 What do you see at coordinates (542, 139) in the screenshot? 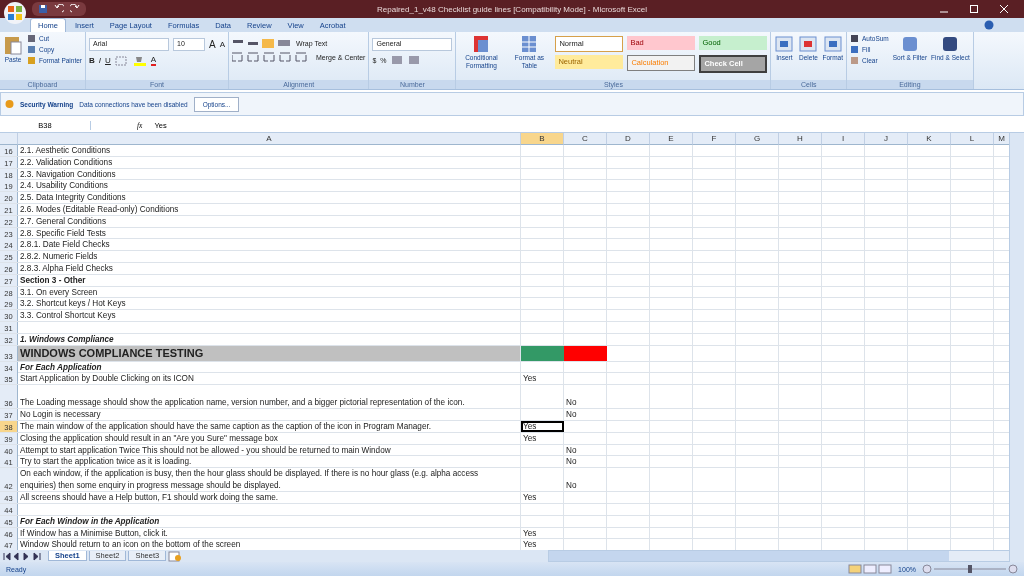
I see `column-header: B` at bounding box center [542, 139].